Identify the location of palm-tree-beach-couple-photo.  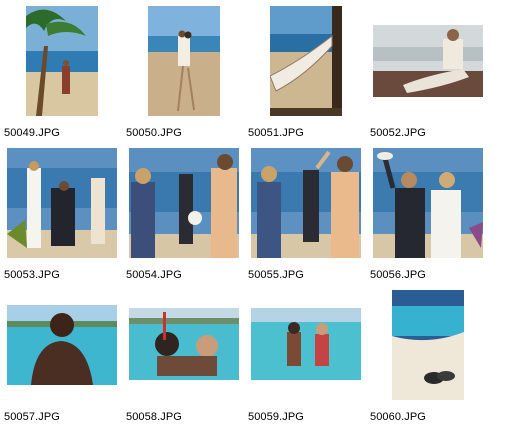
(62, 61).